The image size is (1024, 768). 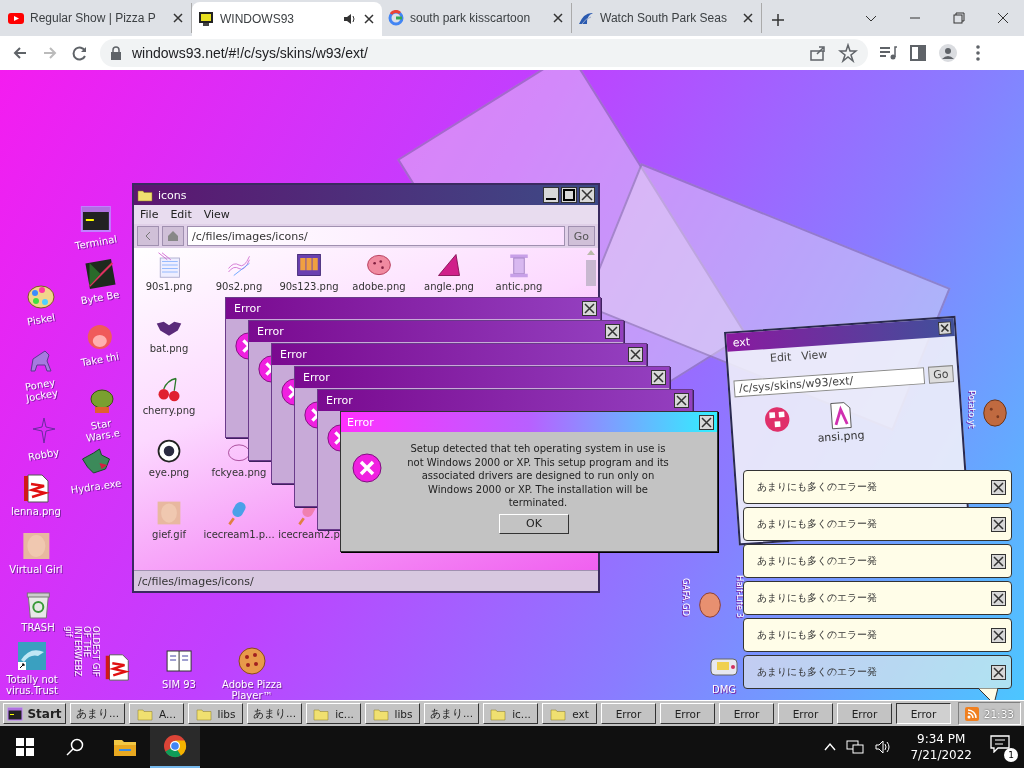 I want to click on file-name: 90s2.png, so click(x=239, y=286).